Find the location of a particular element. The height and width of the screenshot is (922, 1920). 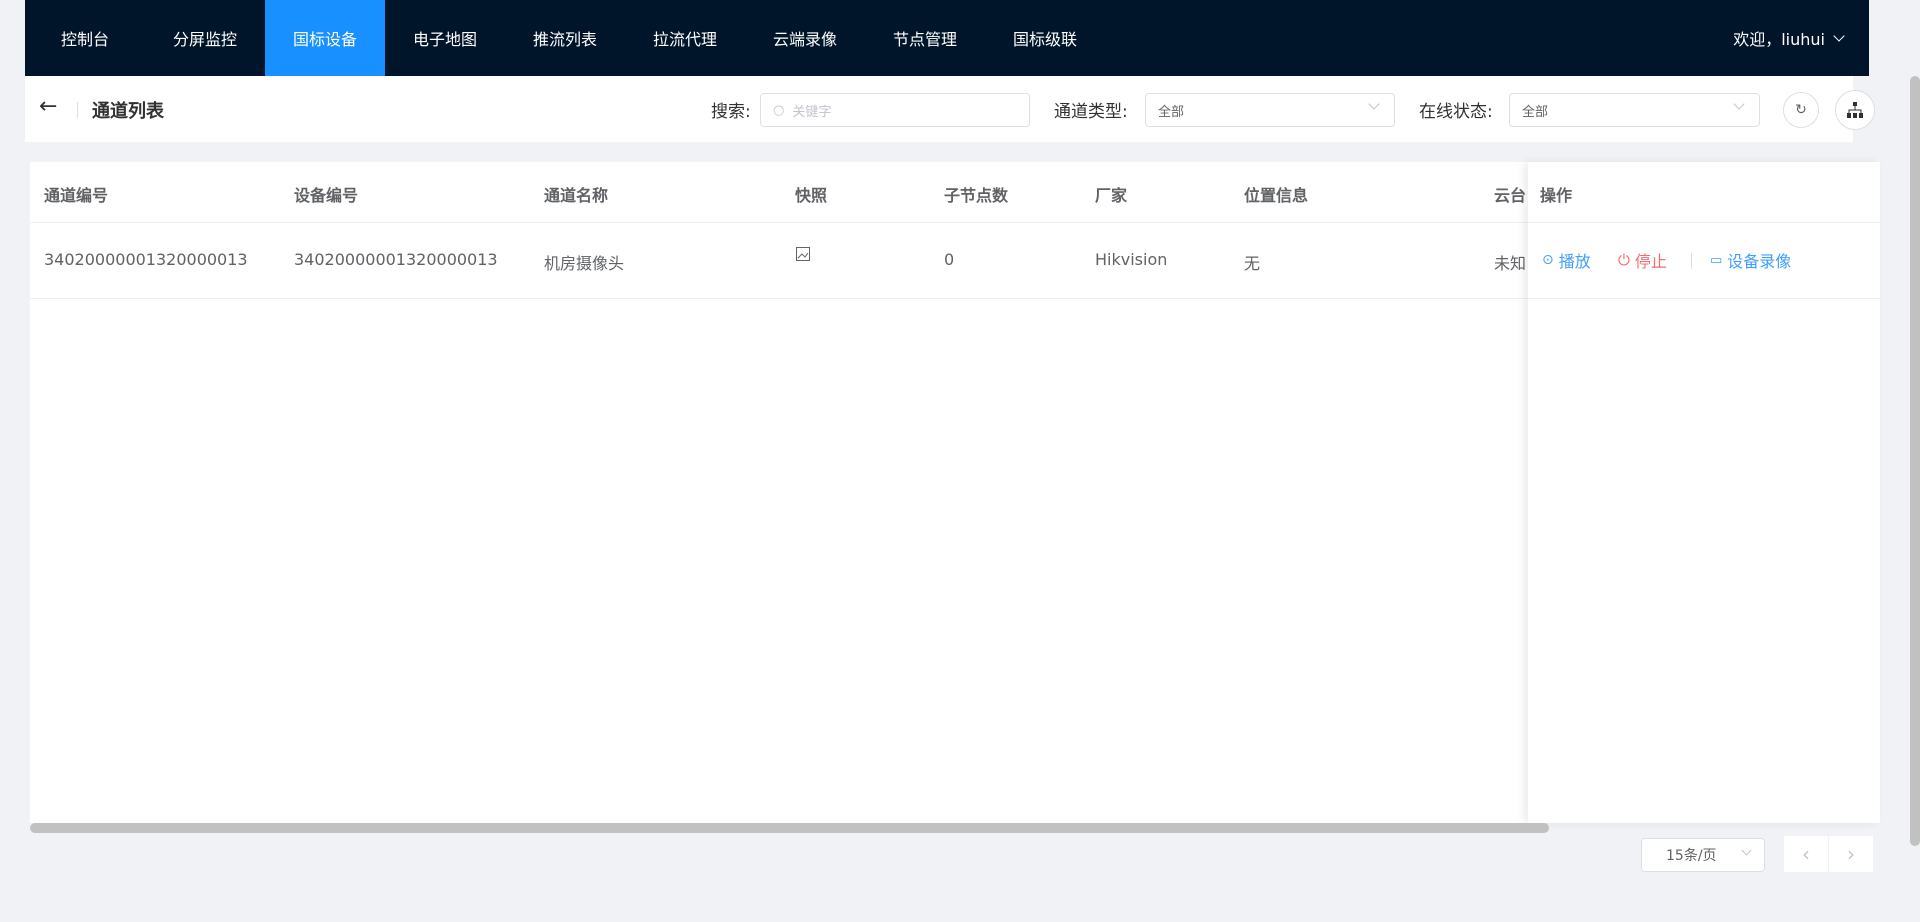

nav-map: 电子地图 is located at coordinates (445, 38).